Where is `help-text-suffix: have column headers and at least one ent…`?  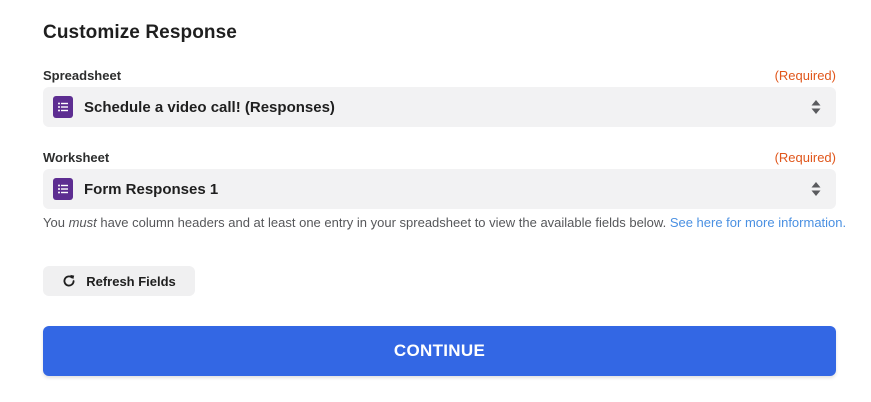
help-text-suffix: have column headers and at least one ent… is located at coordinates (383, 222).